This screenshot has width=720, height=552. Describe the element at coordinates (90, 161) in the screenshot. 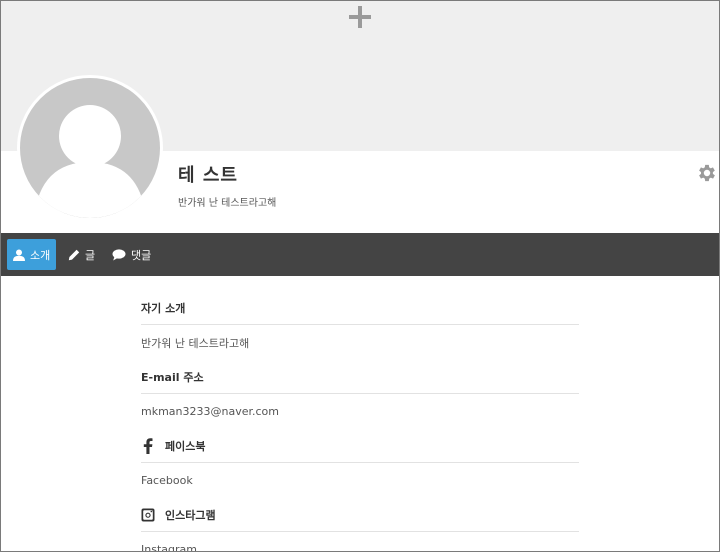

I see `default-avatar-icon` at that location.